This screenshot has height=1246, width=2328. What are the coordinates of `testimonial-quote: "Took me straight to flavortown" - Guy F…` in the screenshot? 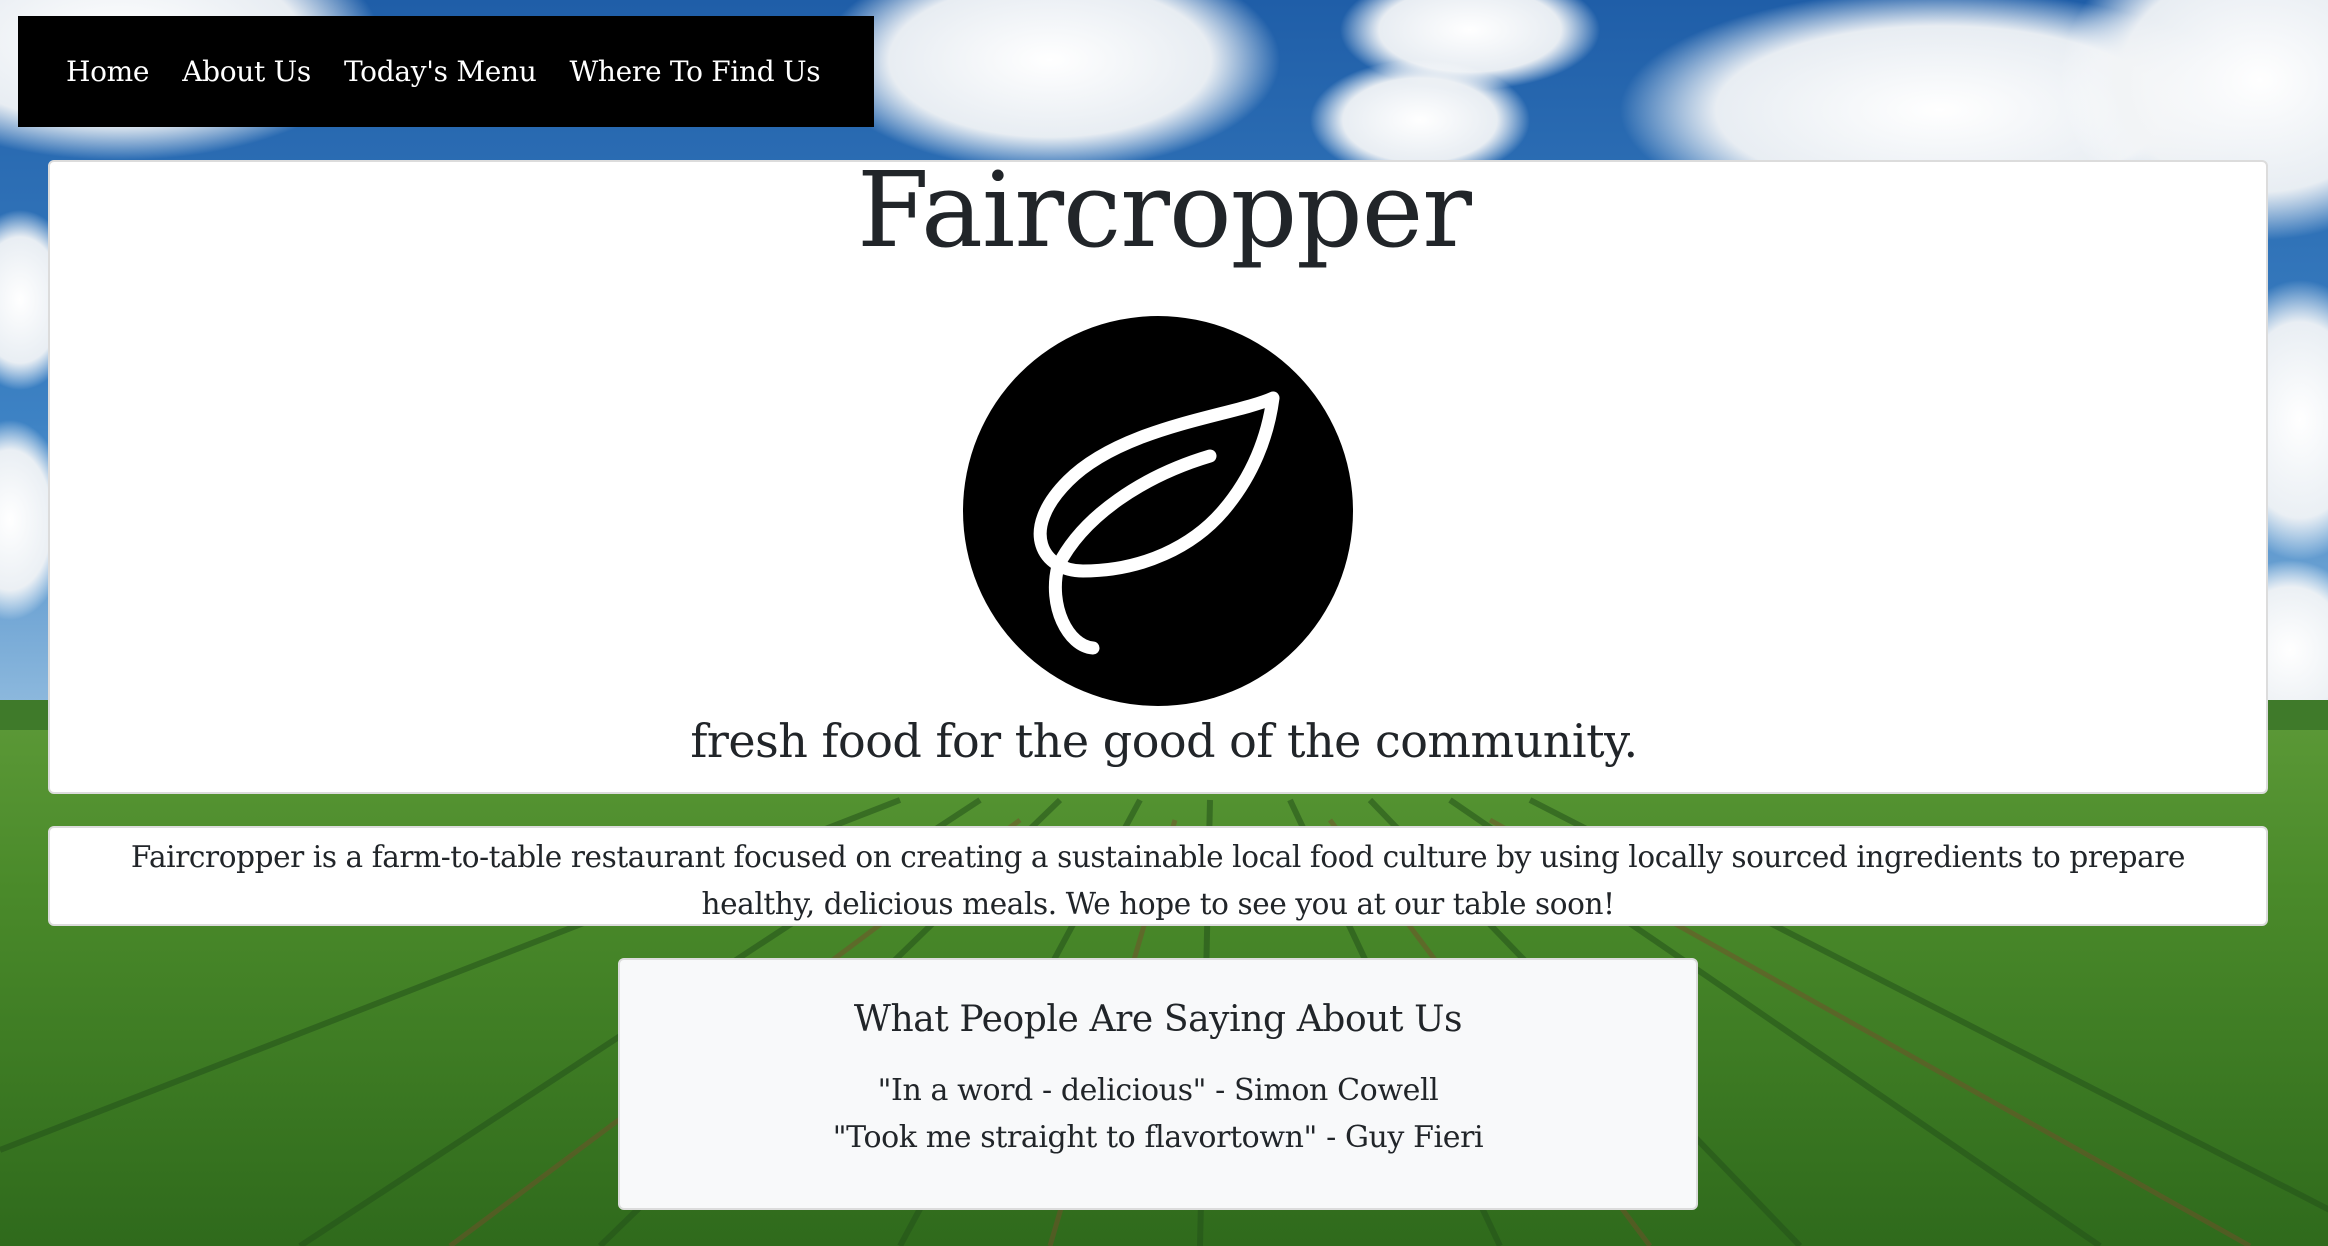 It's located at (1158, 1138).